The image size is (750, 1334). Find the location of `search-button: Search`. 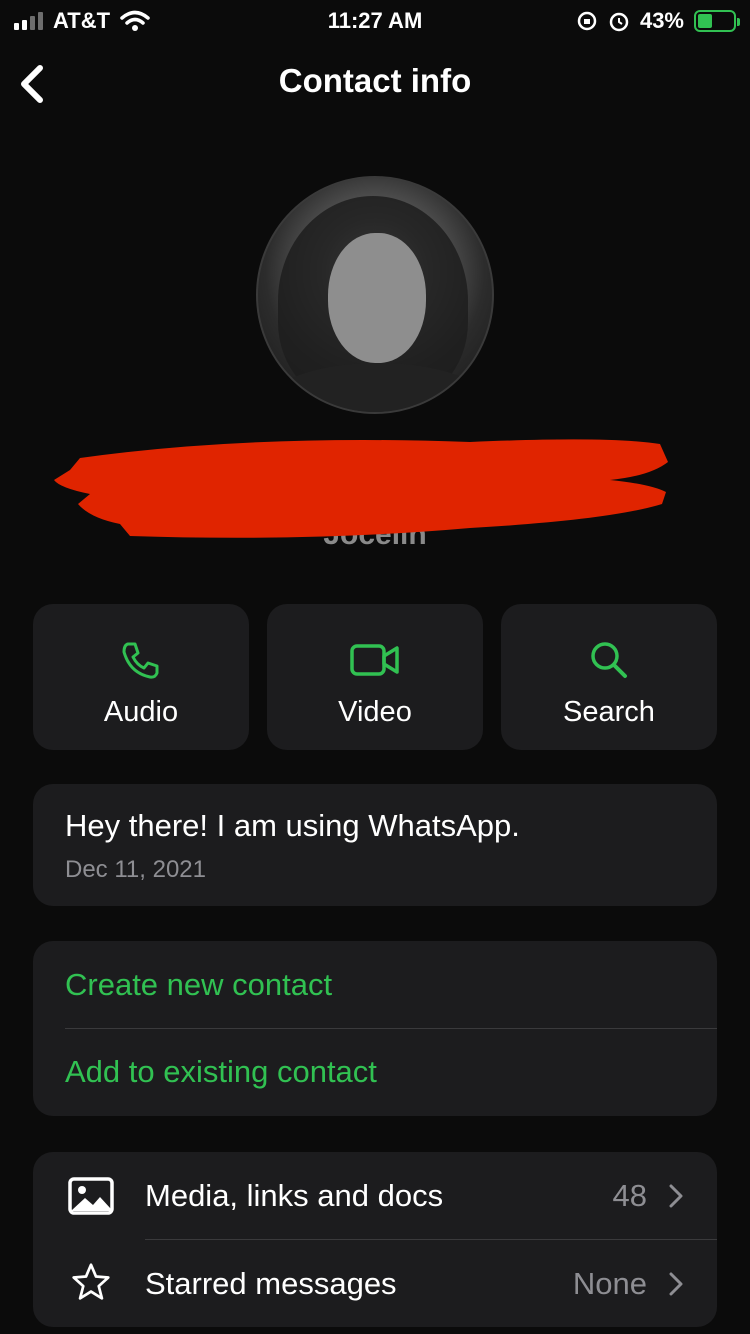

search-button: Search is located at coordinates (609, 677).